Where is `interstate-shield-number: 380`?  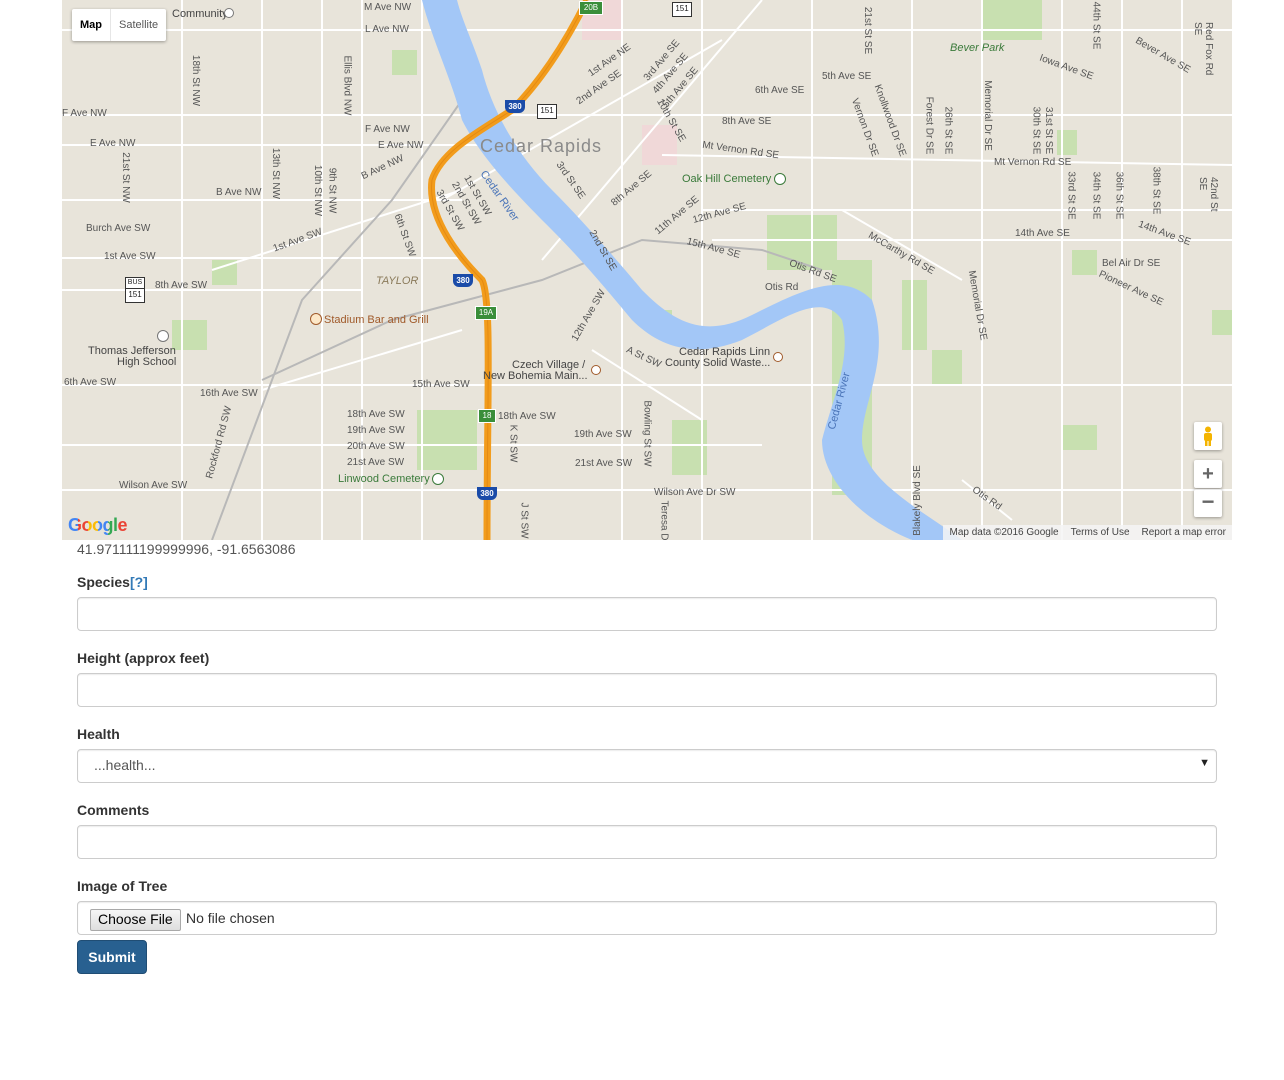 interstate-shield-number: 380 is located at coordinates (487, 493).